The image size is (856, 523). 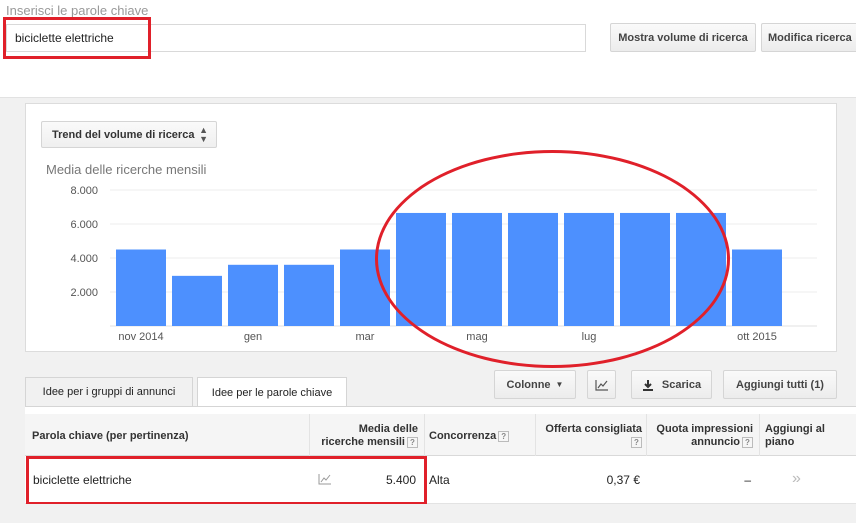 What do you see at coordinates (309, 295) in the screenshot?
I see `bar-feb` at bounding box center [309, 295].